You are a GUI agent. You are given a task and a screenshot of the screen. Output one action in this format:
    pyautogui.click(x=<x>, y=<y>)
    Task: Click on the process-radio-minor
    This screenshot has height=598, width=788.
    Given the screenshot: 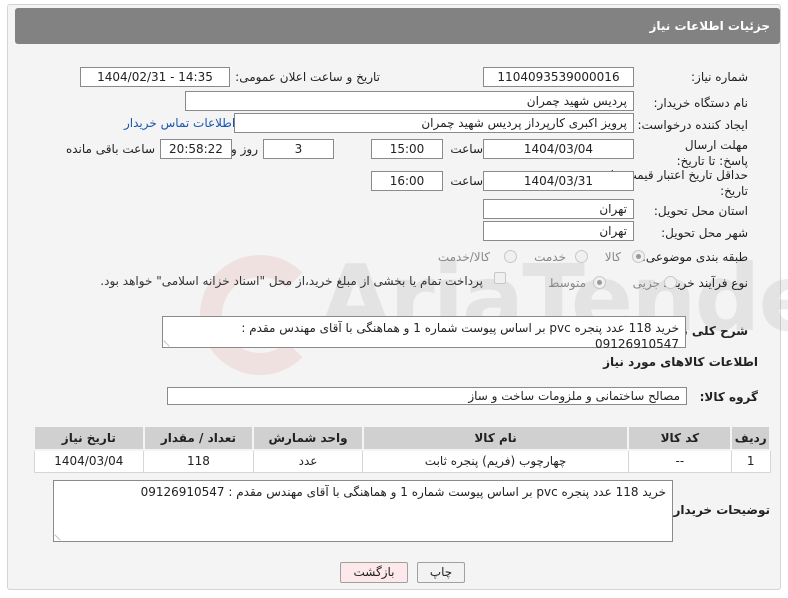 What is the action you would take?
    pyautogui.click(x=670, y=282)
    